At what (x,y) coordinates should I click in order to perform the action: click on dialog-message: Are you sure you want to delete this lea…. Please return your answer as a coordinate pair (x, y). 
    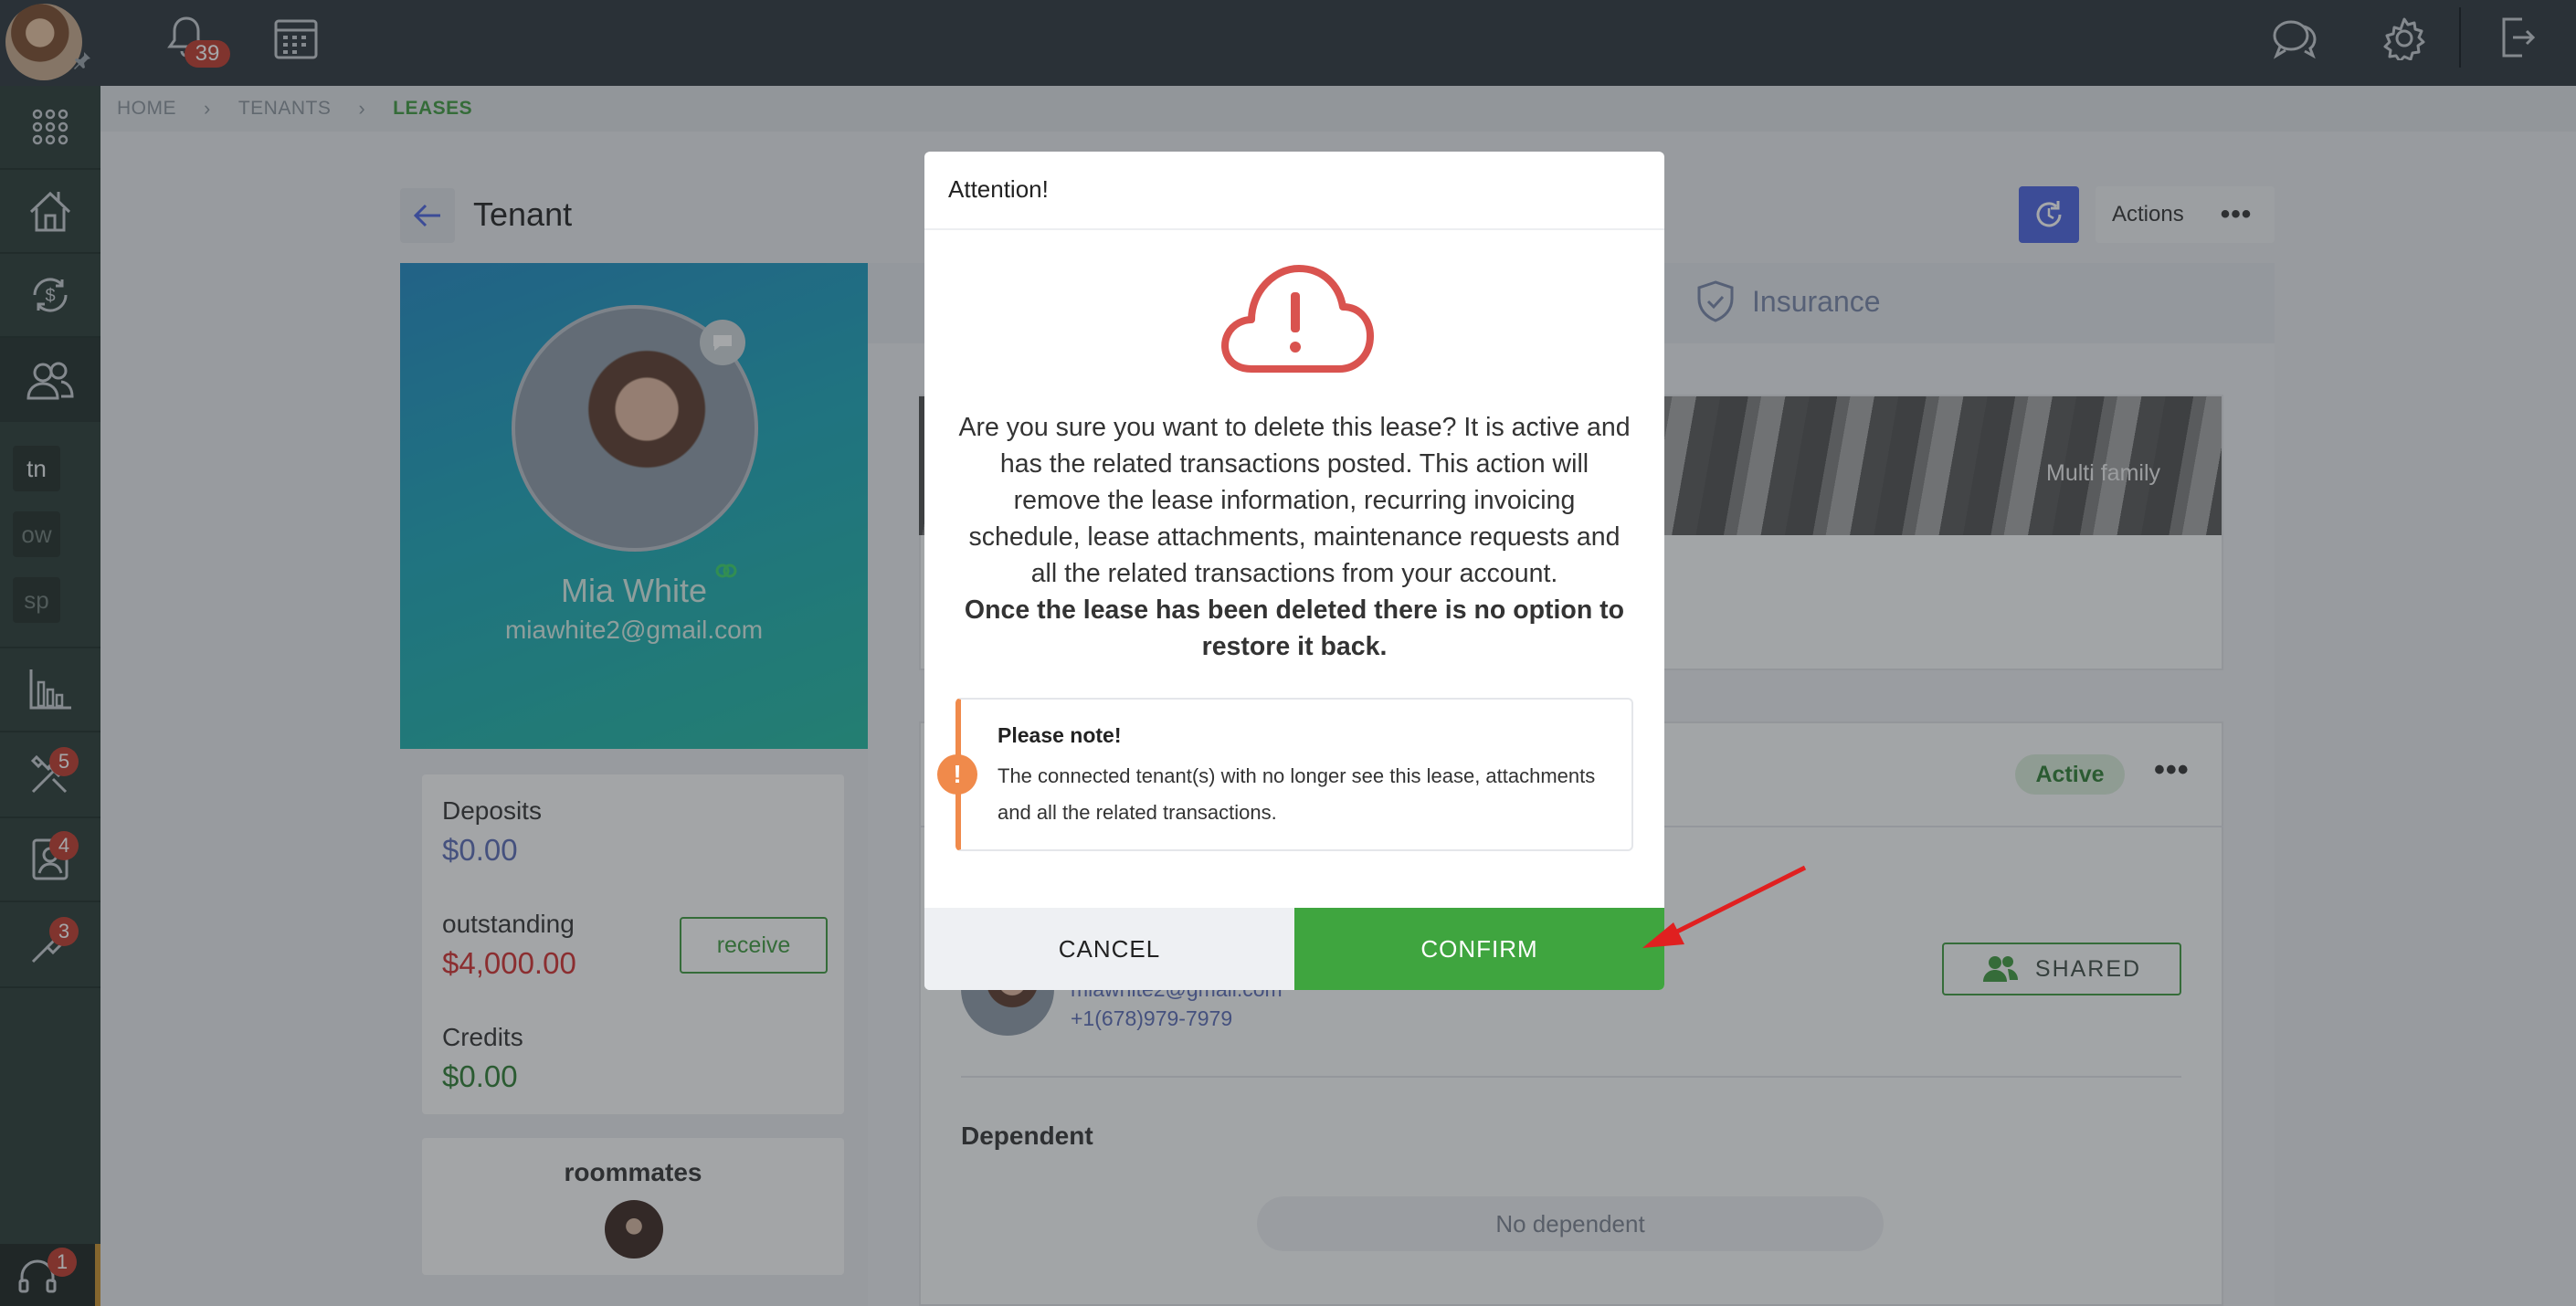
    Looking at the image, I should click on (1294, 500).